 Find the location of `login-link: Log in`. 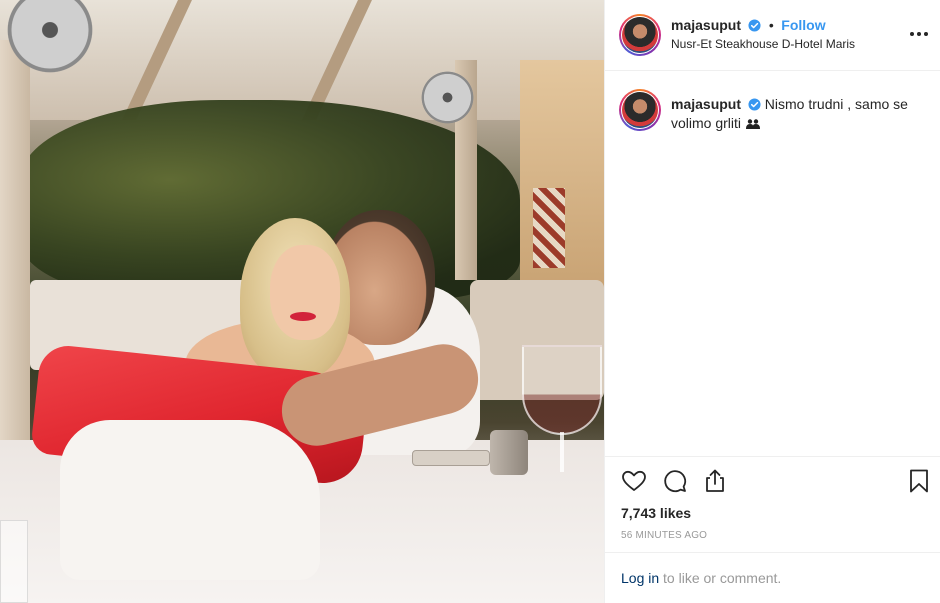

login-link: Log in is located at coordinates (640, 578).